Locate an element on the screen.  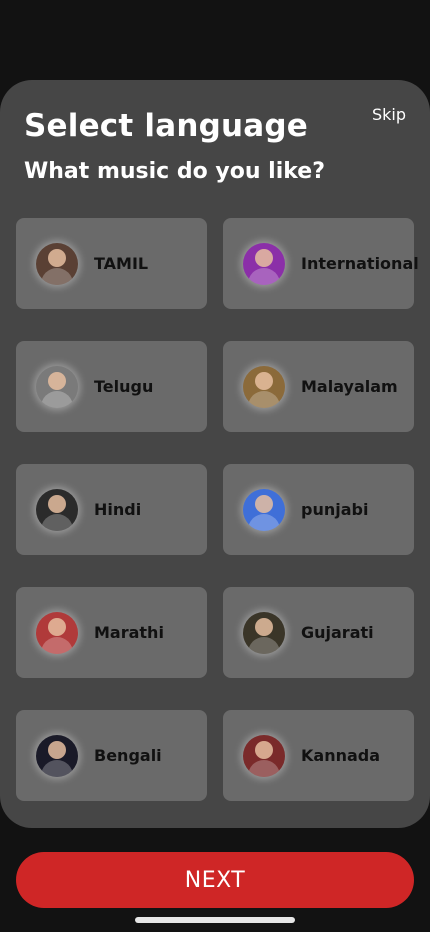
language-label: Gujarati is located at coordinates (337, 632).